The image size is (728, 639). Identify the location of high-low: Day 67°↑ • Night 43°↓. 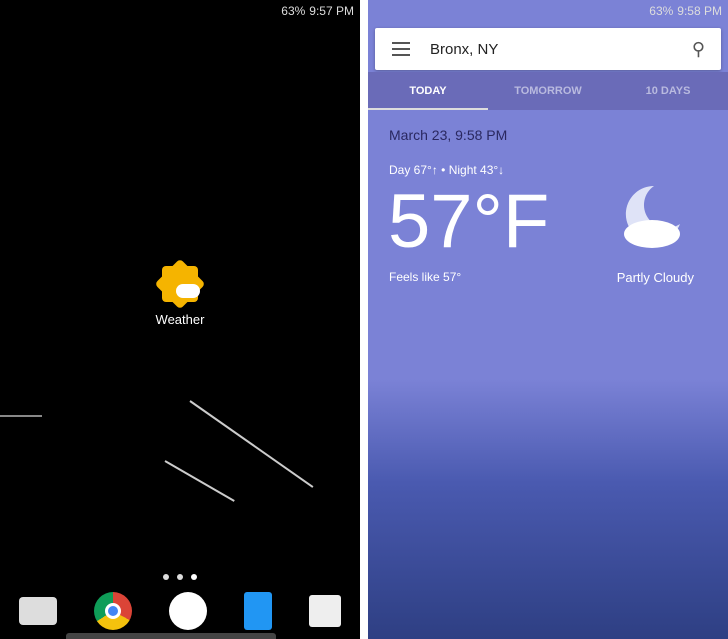
(447, 170).